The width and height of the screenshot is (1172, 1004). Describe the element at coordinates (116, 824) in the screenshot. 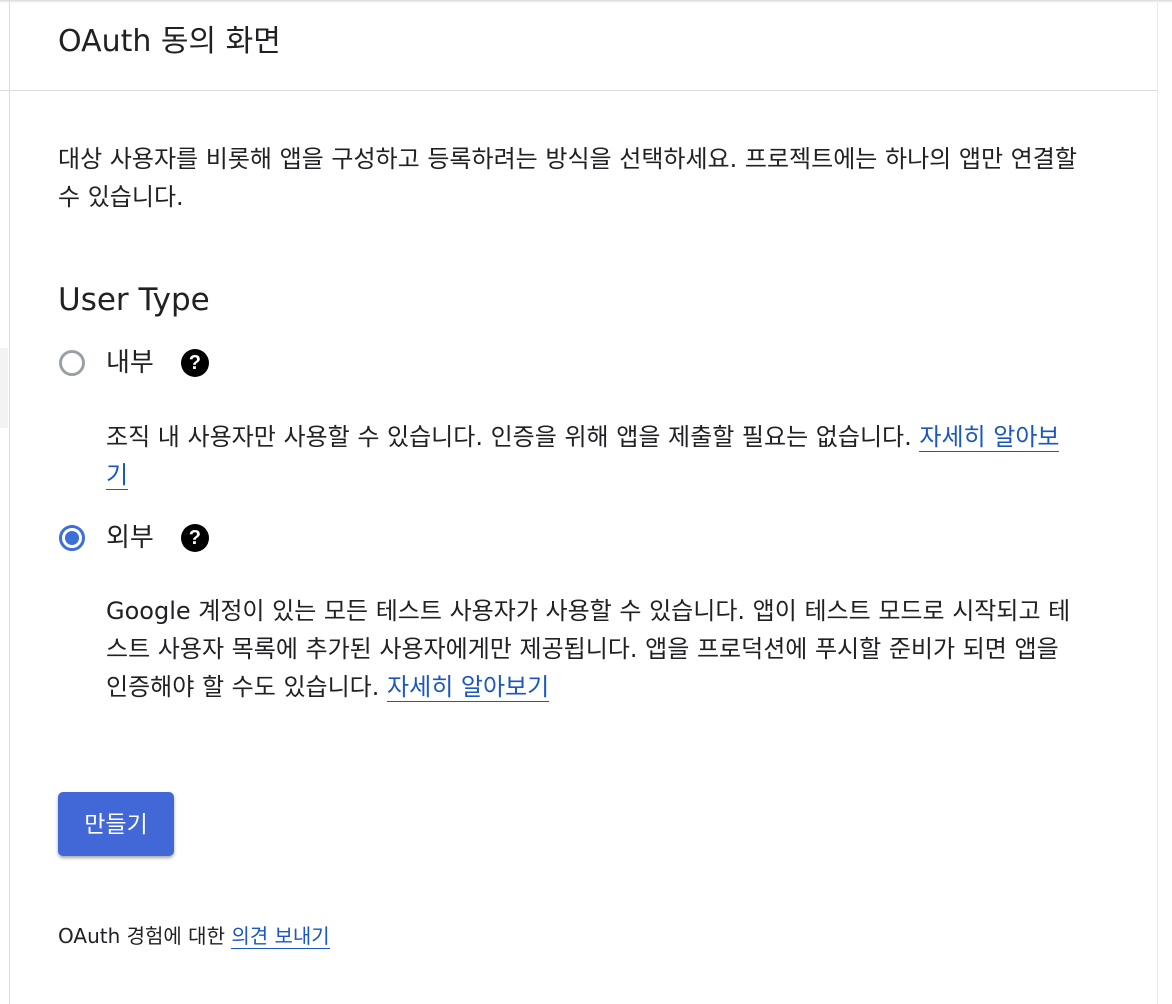

I see `create-button: 만들기` at that location.